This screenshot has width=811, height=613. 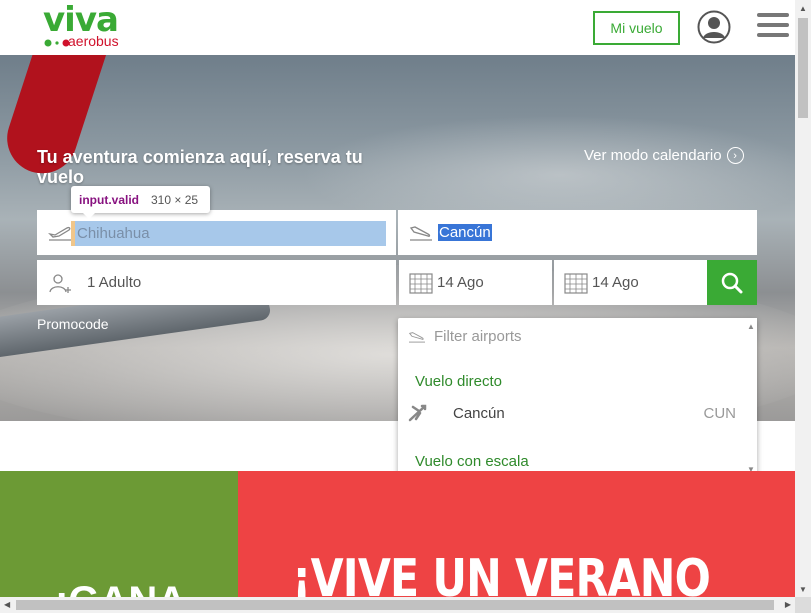 What do you see at coordinates (93, 41) in the screenshot?
I see `logo-subtext: aerobus` at bounding box center [93, 41].